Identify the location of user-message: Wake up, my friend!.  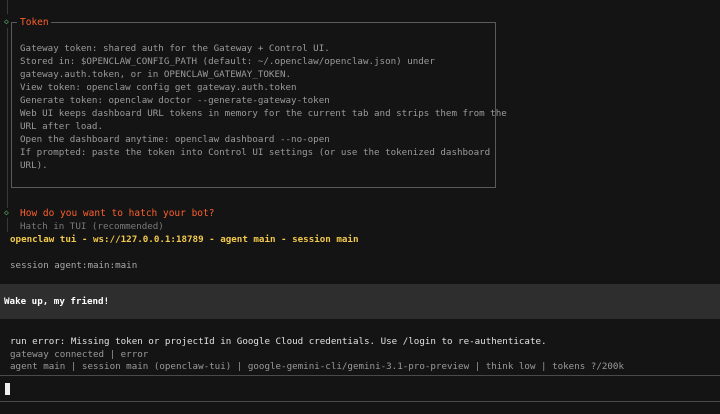
(57, 301).